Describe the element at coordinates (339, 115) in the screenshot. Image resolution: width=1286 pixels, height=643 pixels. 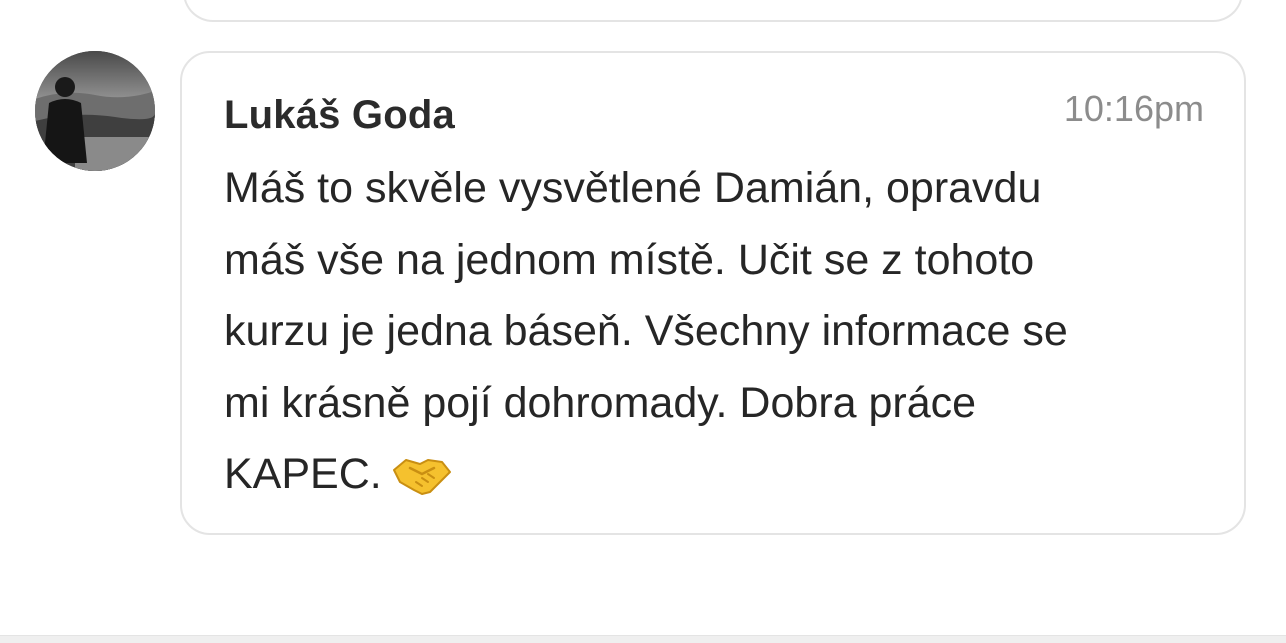
I see `comment-author: Lukáš Goda` at that location.